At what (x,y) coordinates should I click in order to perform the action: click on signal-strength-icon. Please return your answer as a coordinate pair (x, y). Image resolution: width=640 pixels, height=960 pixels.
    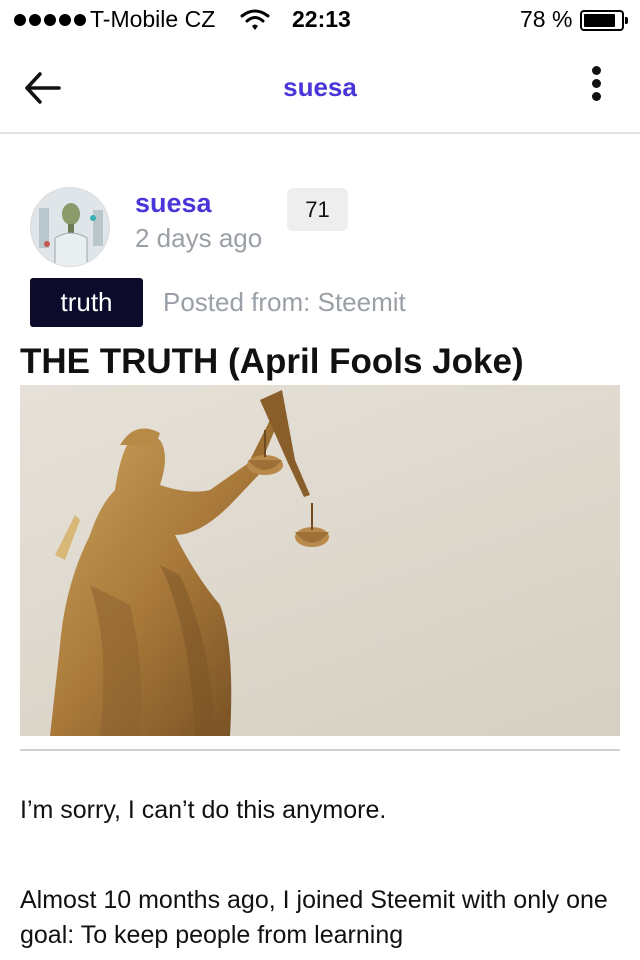
    Looking at the image, I should click on (50, 20).